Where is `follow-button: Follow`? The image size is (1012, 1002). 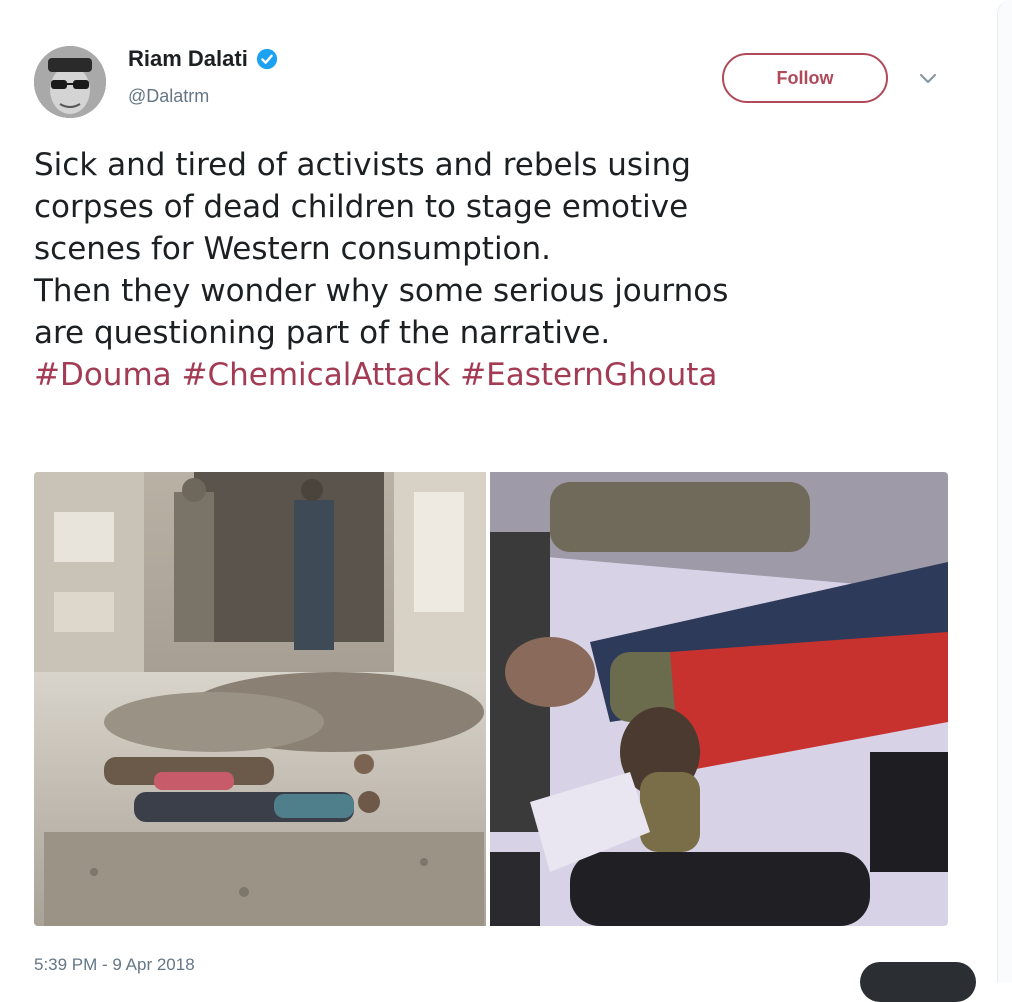
follow-button: Follow is located at coordinates (805, 78).